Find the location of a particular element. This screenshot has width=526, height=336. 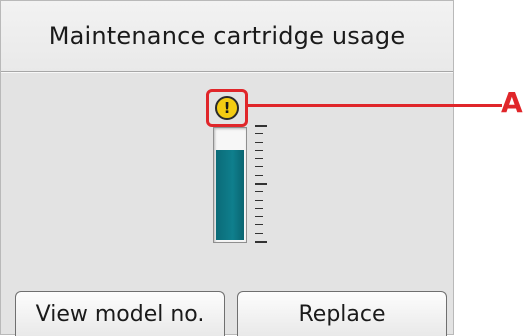

cartridge-level-gauge is located at coordinates (230, 185).